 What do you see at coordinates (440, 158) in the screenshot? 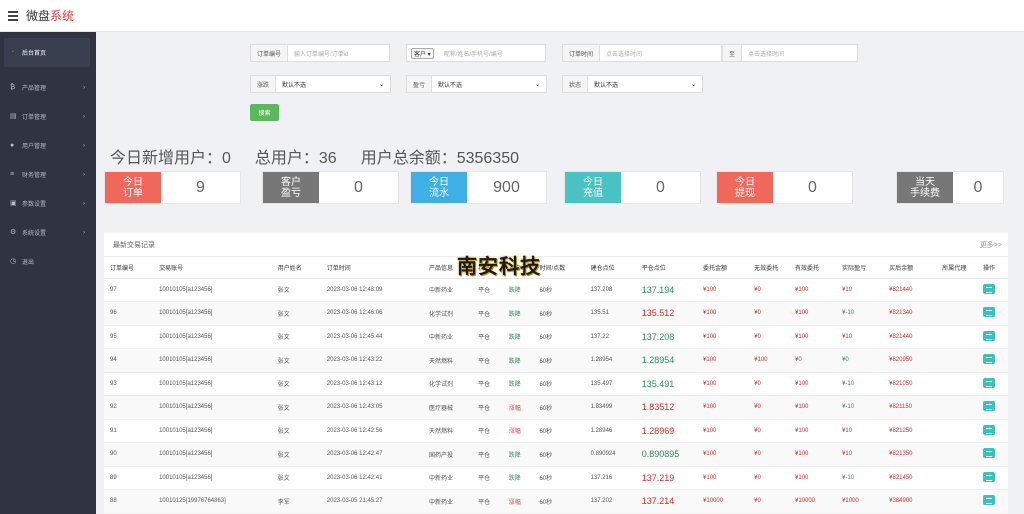
I see `total-balance-stat: 用户总余额：5356350` at bounding box center [440, 158].